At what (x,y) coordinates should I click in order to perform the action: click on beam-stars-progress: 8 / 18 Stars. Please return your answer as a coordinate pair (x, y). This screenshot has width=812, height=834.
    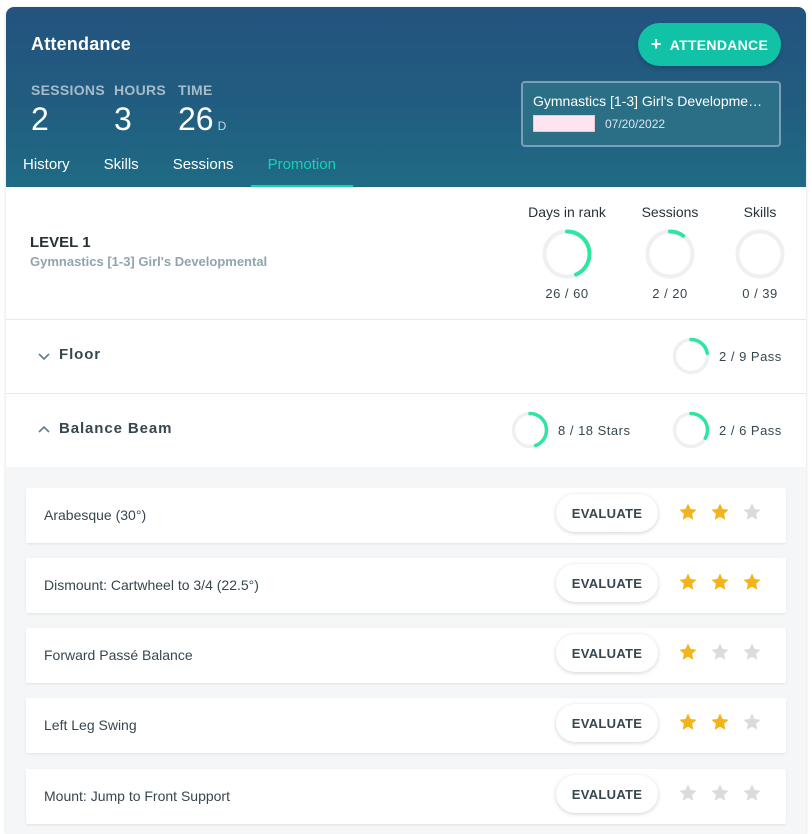
    Looking at the image, I should click on (570, 430).